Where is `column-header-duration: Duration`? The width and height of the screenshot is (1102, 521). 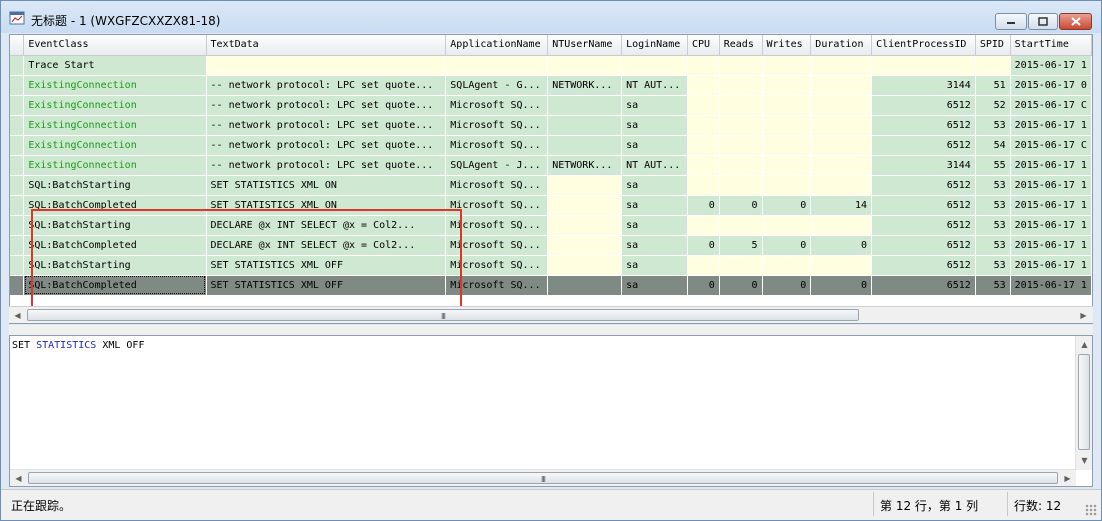 column-header-duration: Duration is located at coordinates (841, 45).